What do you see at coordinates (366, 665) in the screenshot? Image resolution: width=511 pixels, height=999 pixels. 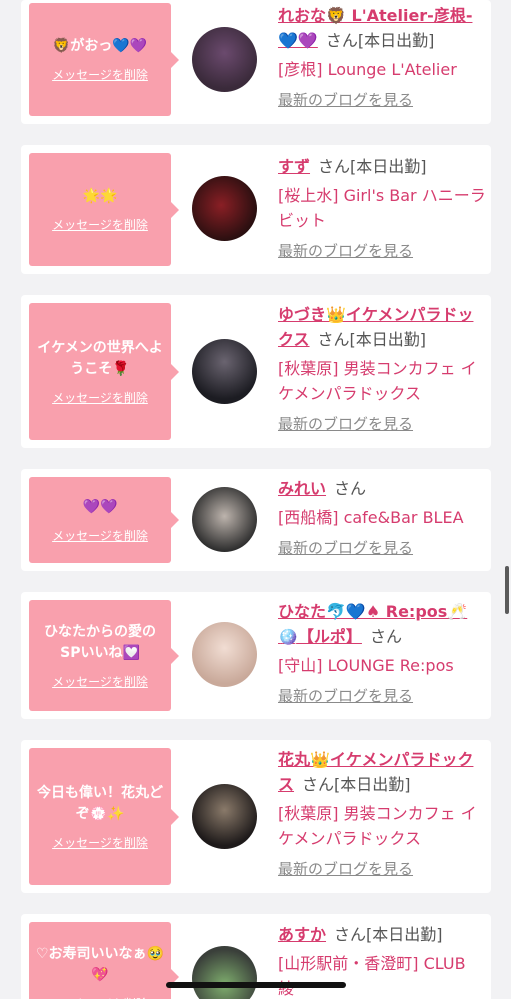 I see `shop-name: [守山] LOUNGE Re:pos` at bounding box center [366, 665].